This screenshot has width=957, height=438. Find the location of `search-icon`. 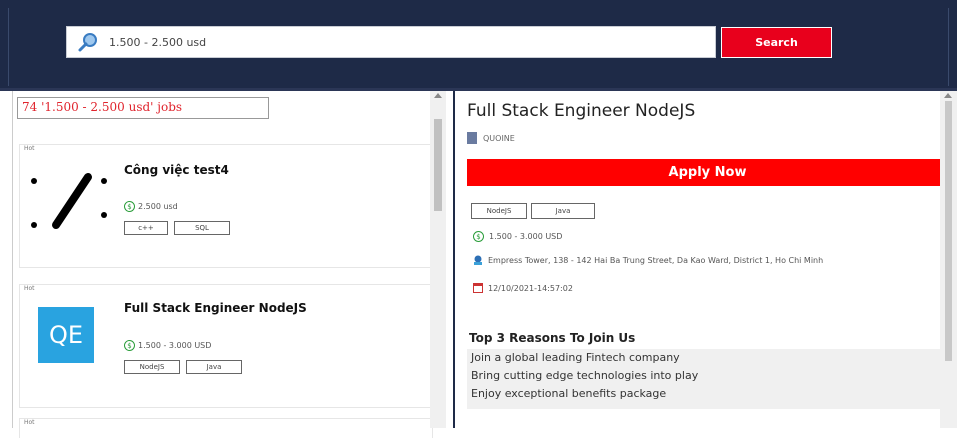

search-icon is located at coordinates (87, 42).